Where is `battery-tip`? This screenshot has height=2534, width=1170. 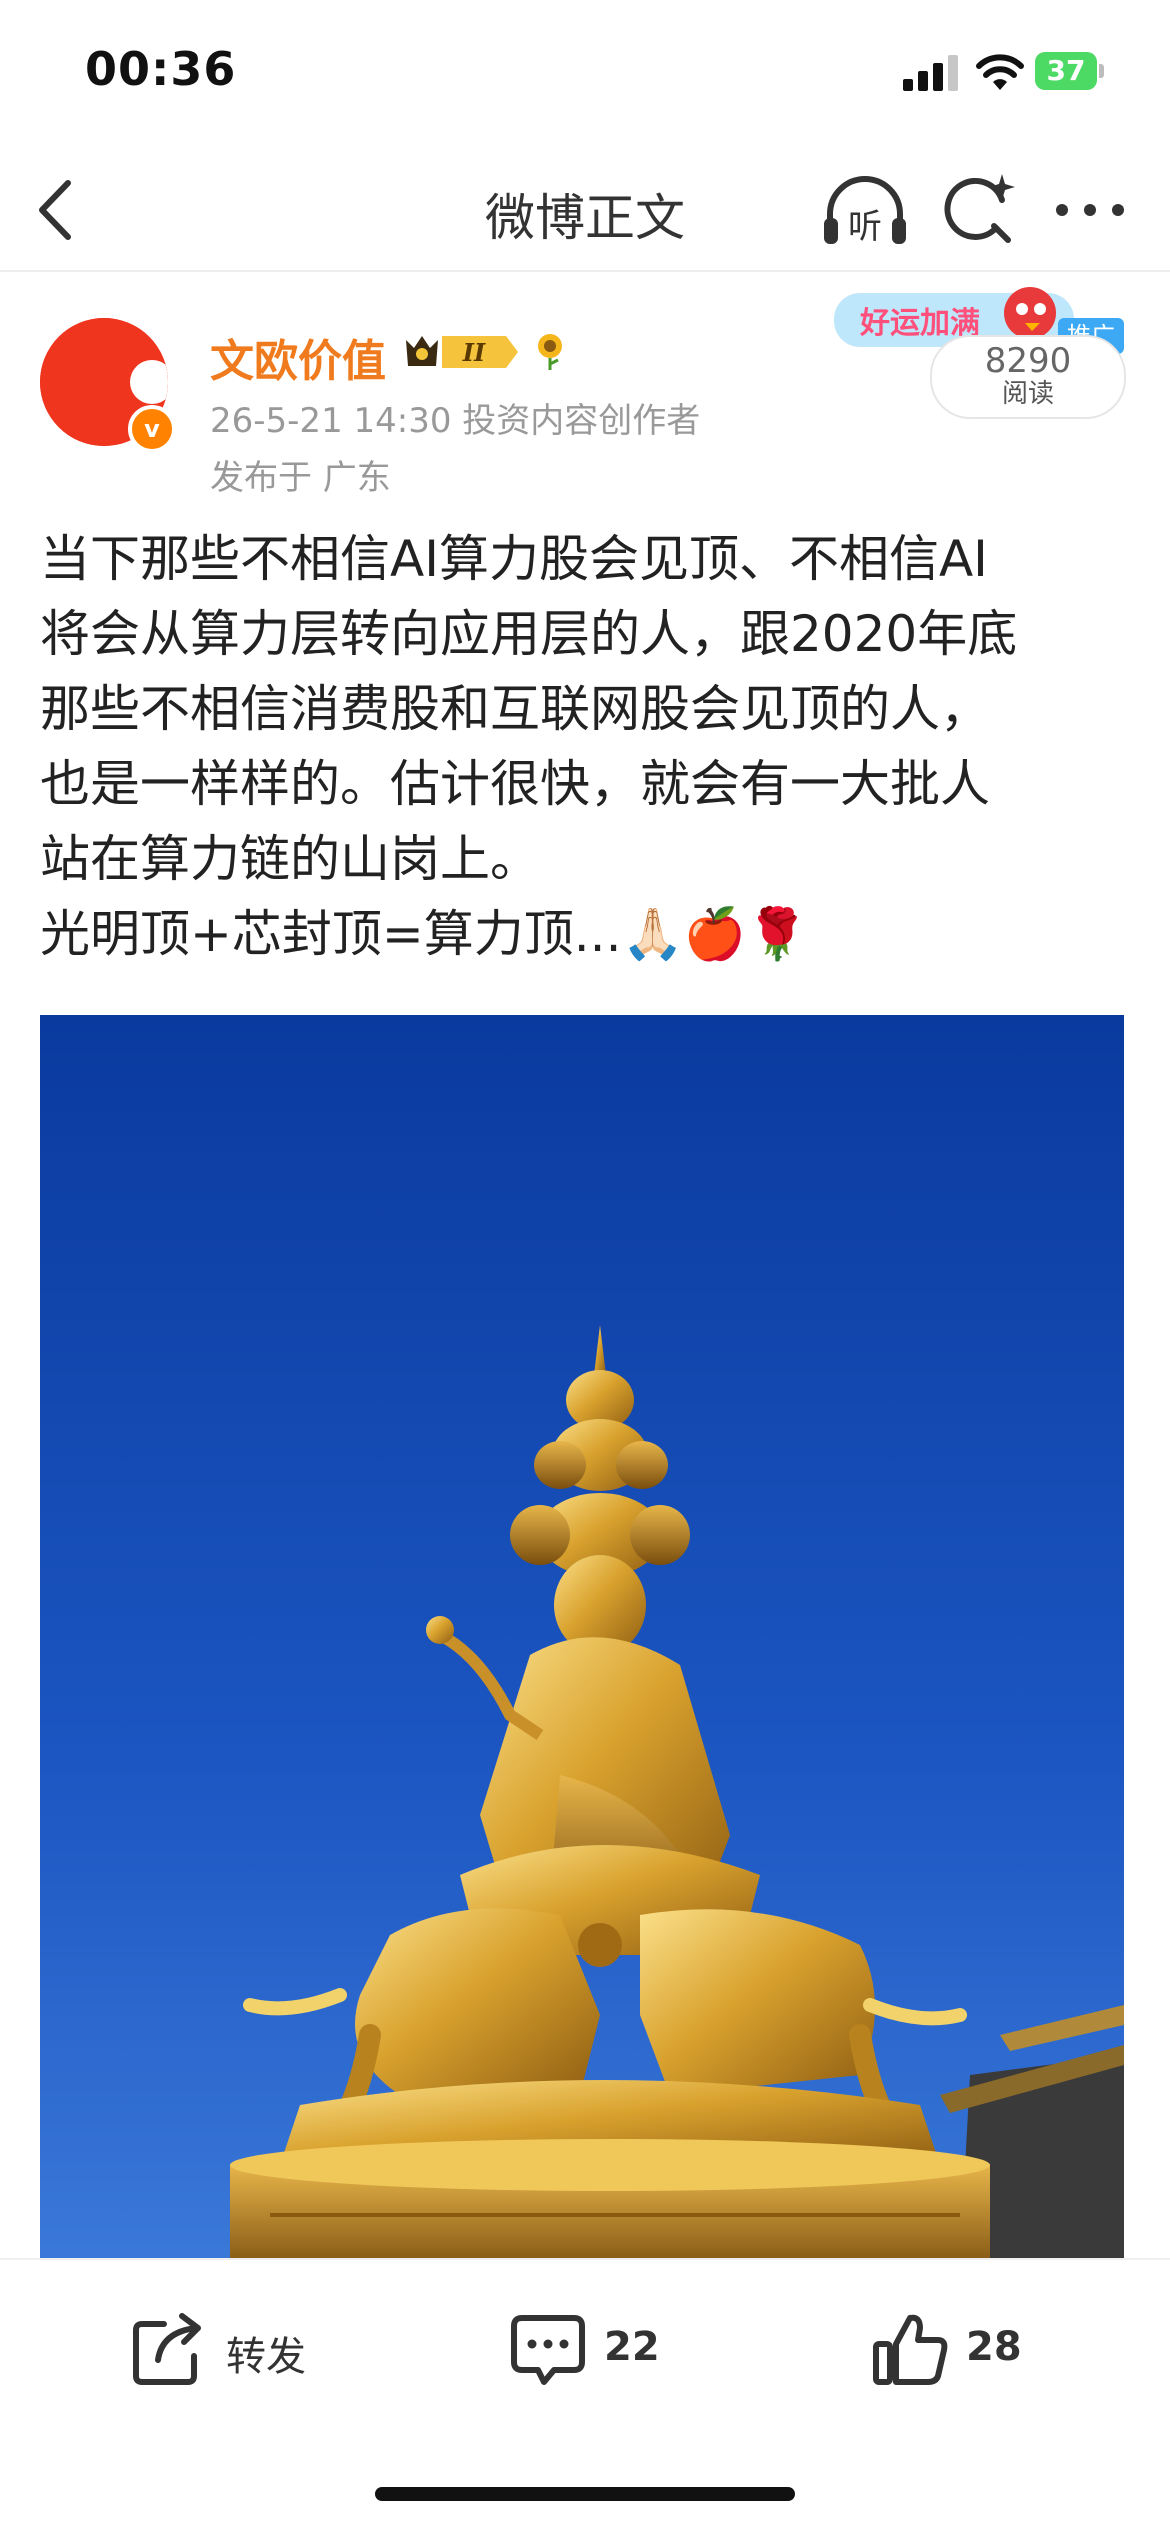
battery-tip is located at coordinates (1101, 71).